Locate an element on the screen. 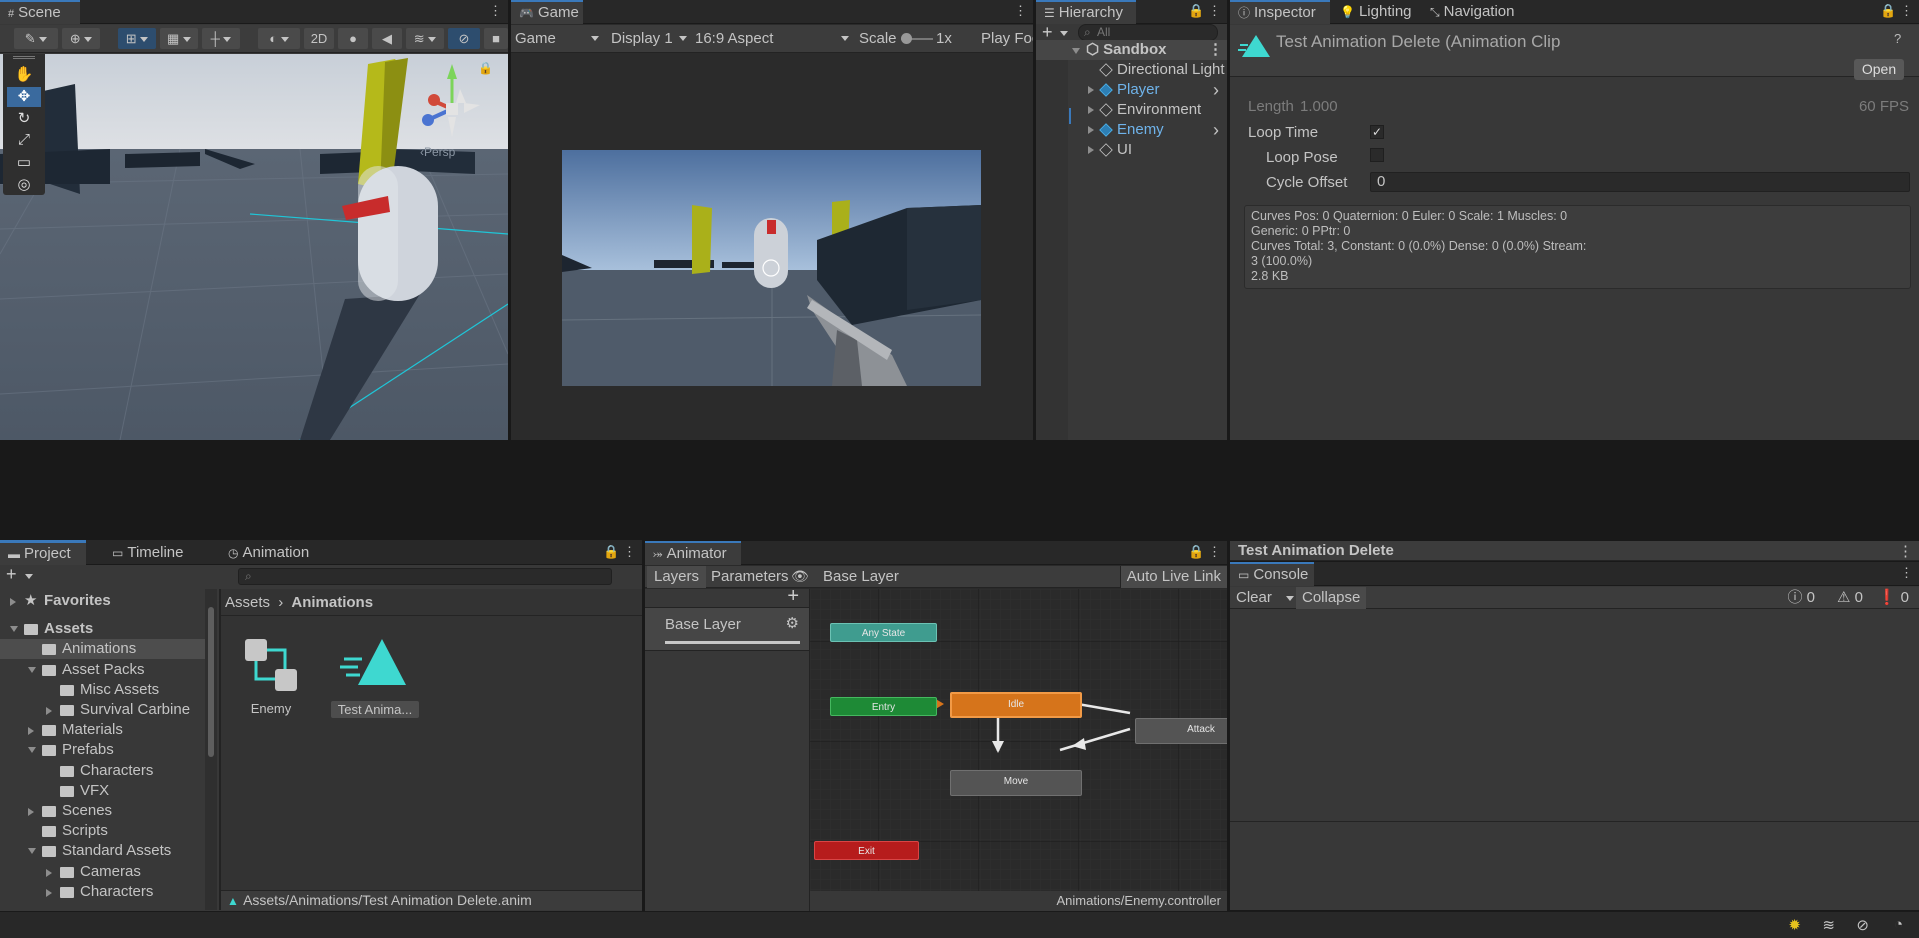  tab-animation: ◷Animation is located at coordinates (269, 553).